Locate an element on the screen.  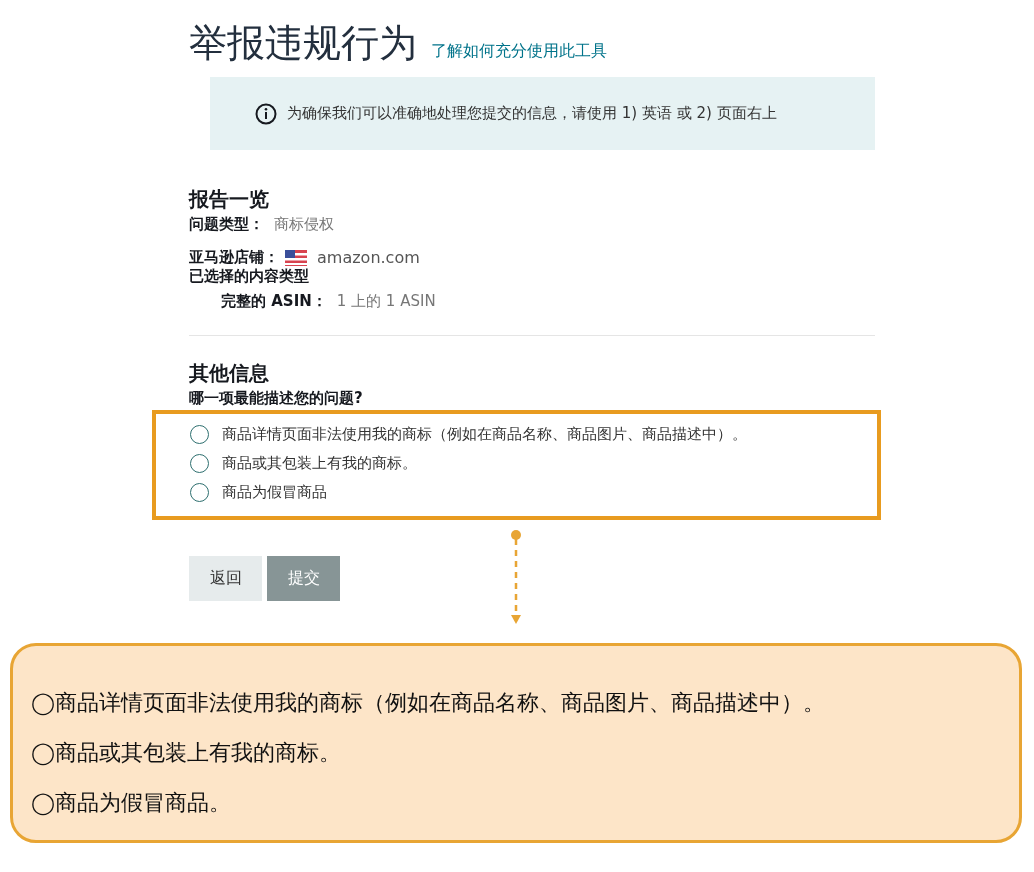
field-label: 完整的 ASIN： is located at coordinates (274, 301).